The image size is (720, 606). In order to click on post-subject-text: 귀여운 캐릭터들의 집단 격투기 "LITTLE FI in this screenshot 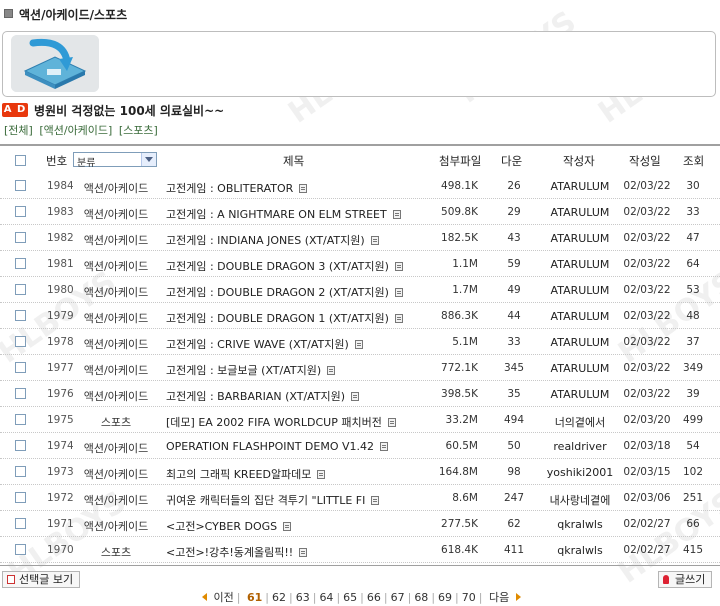, I will do `click(265, 500)`.